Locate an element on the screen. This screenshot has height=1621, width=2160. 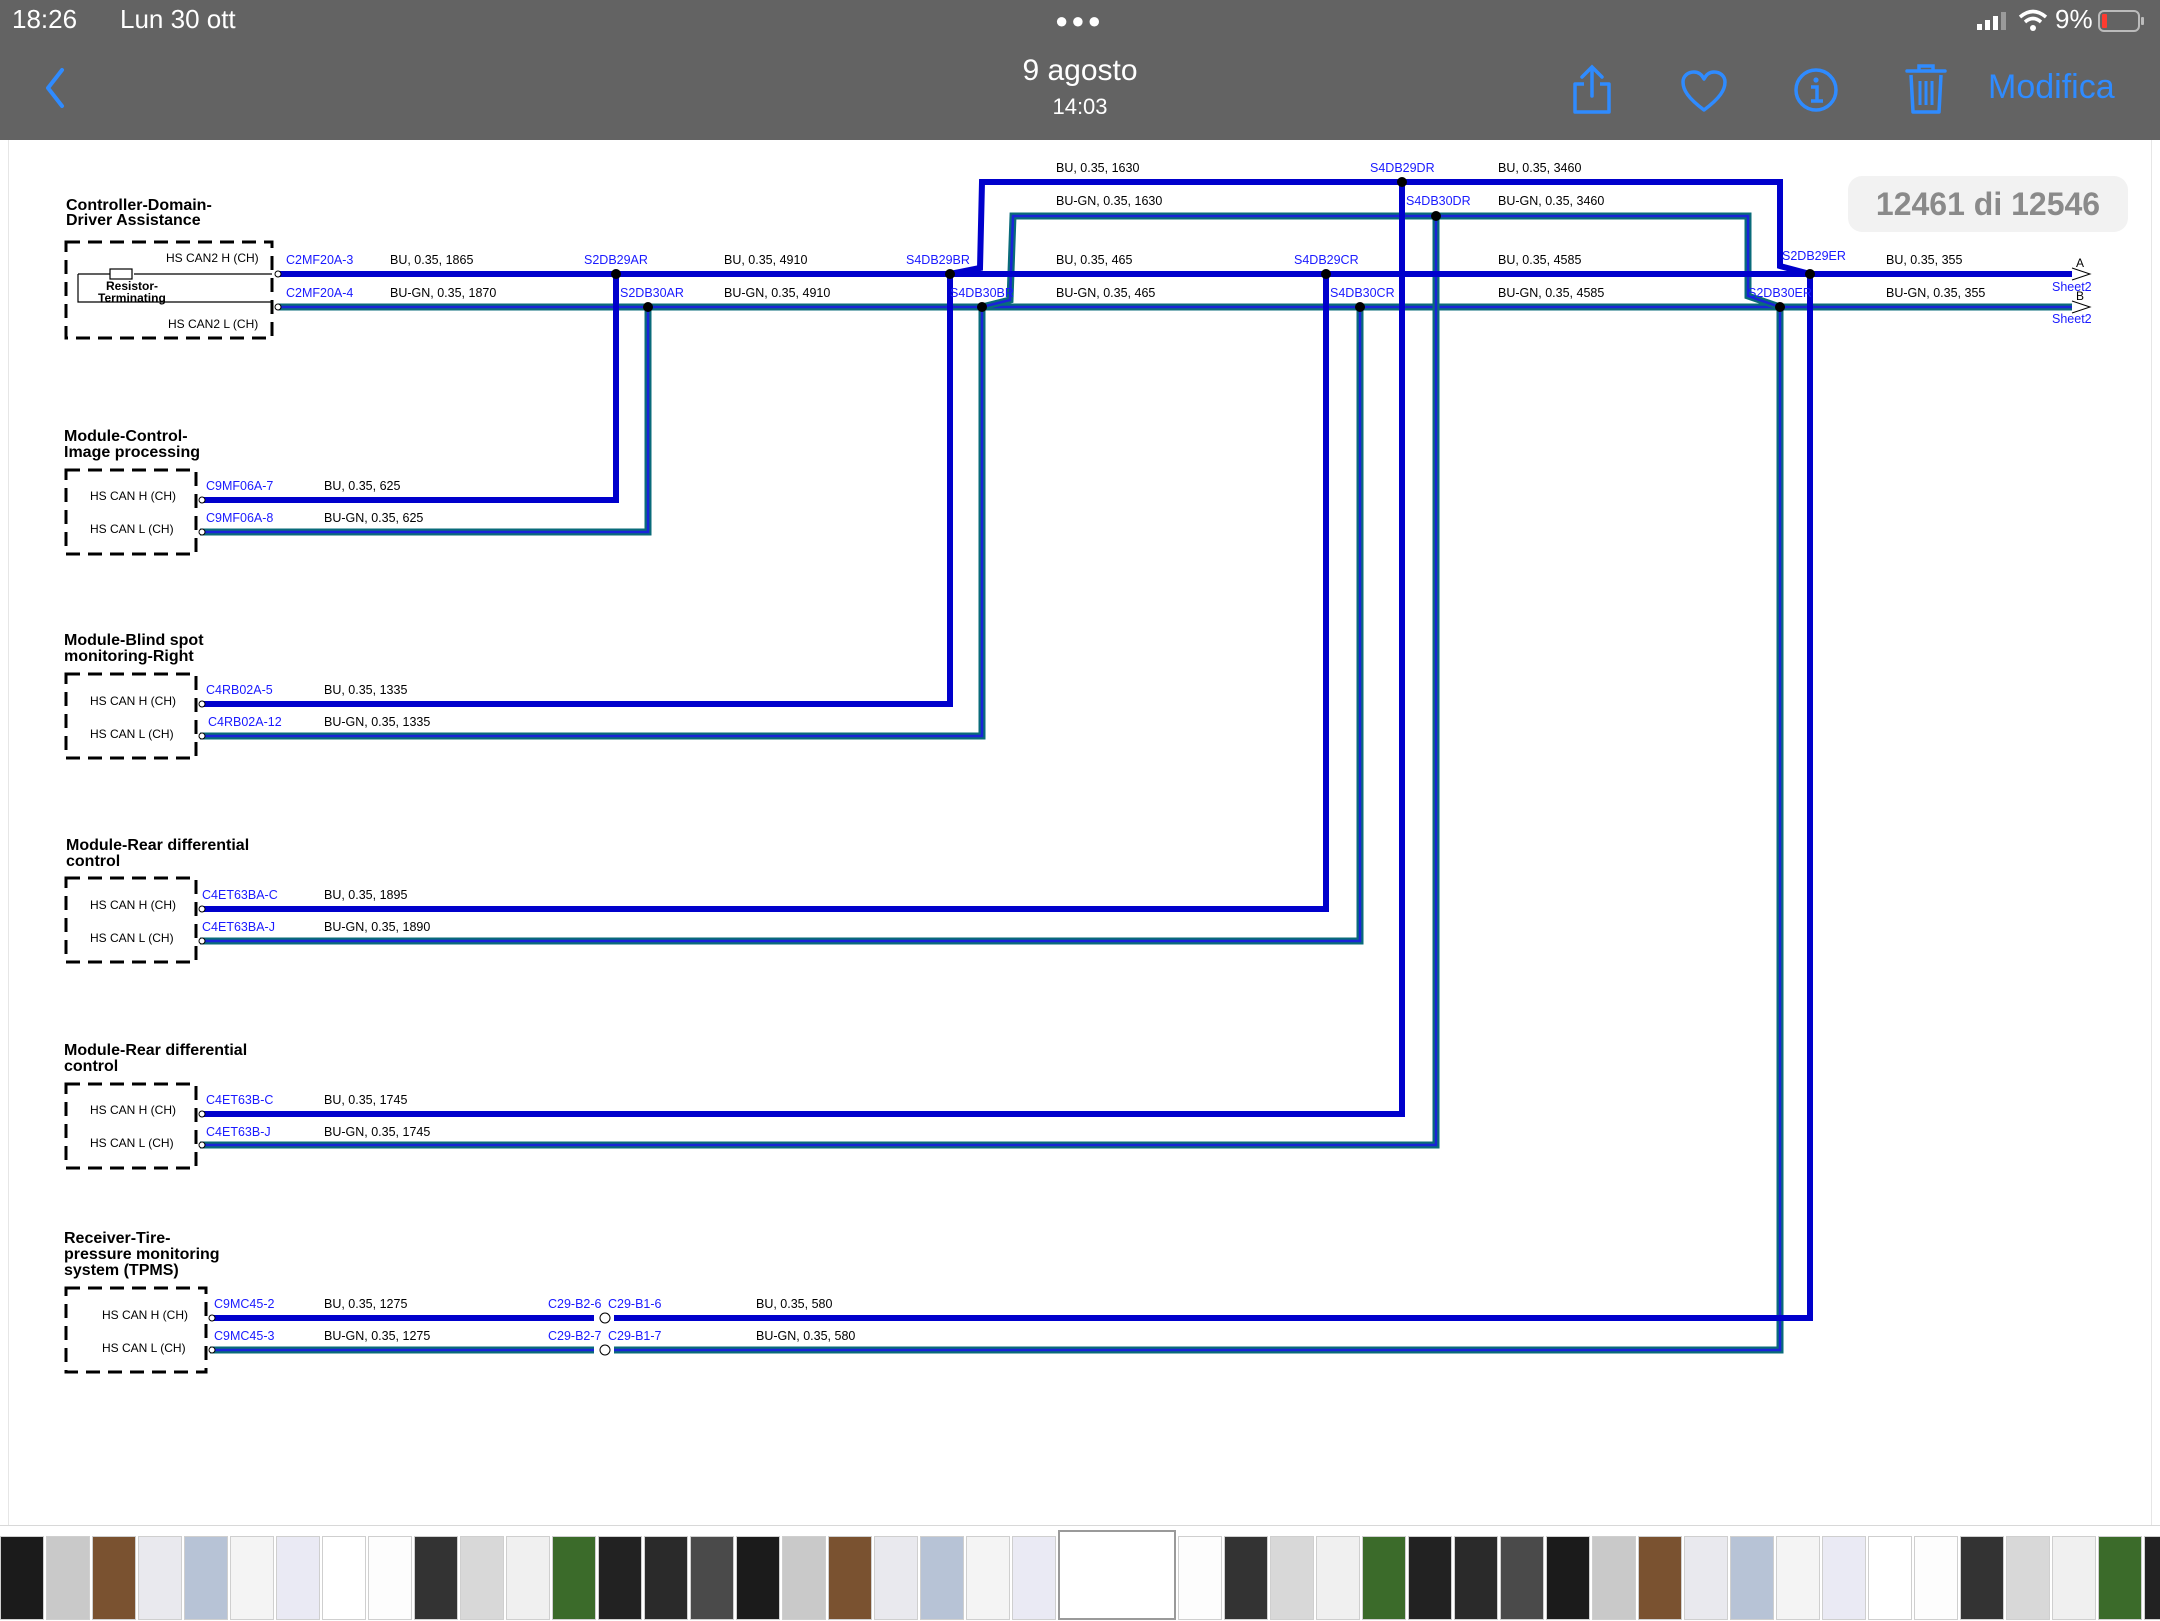
module-title: Driver Assistance is located at coordinates (133, 220).